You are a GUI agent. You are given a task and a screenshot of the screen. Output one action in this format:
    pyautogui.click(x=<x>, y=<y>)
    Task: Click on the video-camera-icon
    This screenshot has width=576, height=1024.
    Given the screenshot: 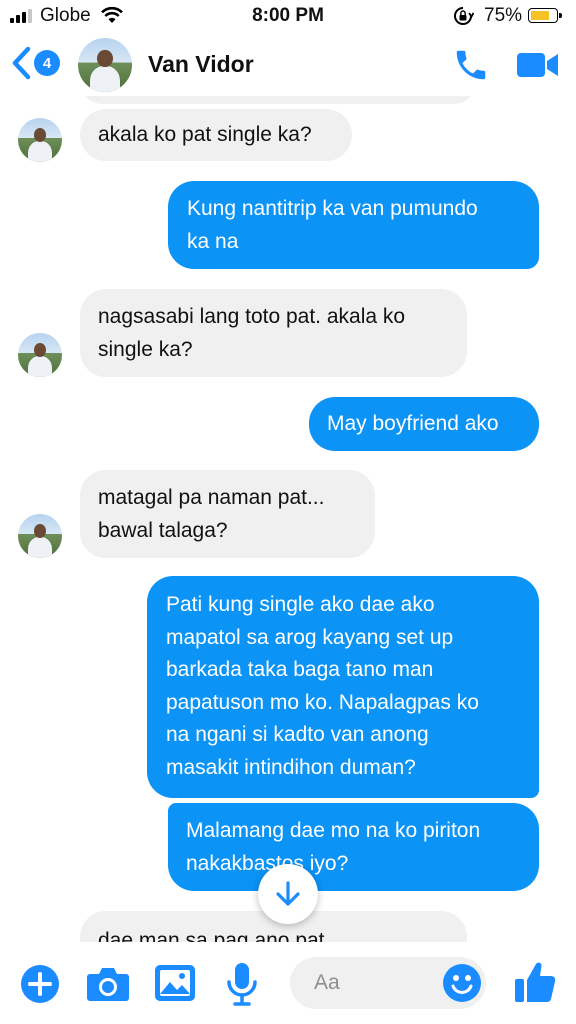 What is the action you would take?
    pyautogui.click(x=538, y=65)
    